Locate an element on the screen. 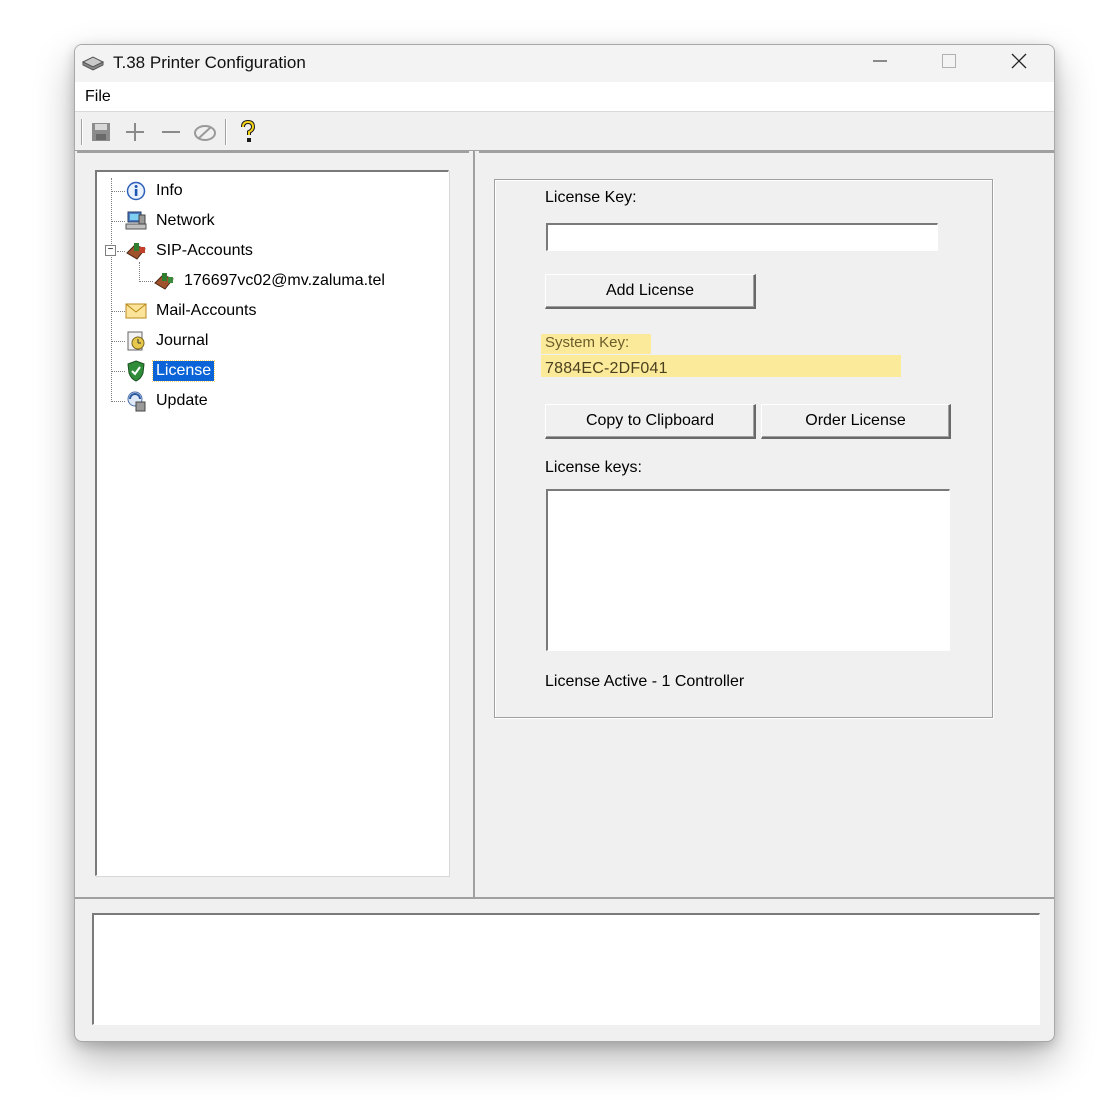 Image resolution: width=1119 pixels, height=1105 pixels. tree-item-sip-accounts: SIP-Accounts is located at coordinates (190, 251).